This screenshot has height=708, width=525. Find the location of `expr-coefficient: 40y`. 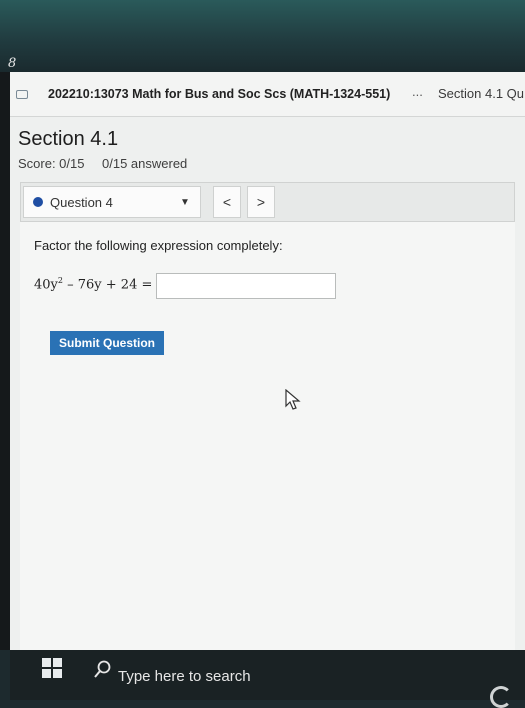

expr-coefficient: 40y is located at coordinates (46, 285).